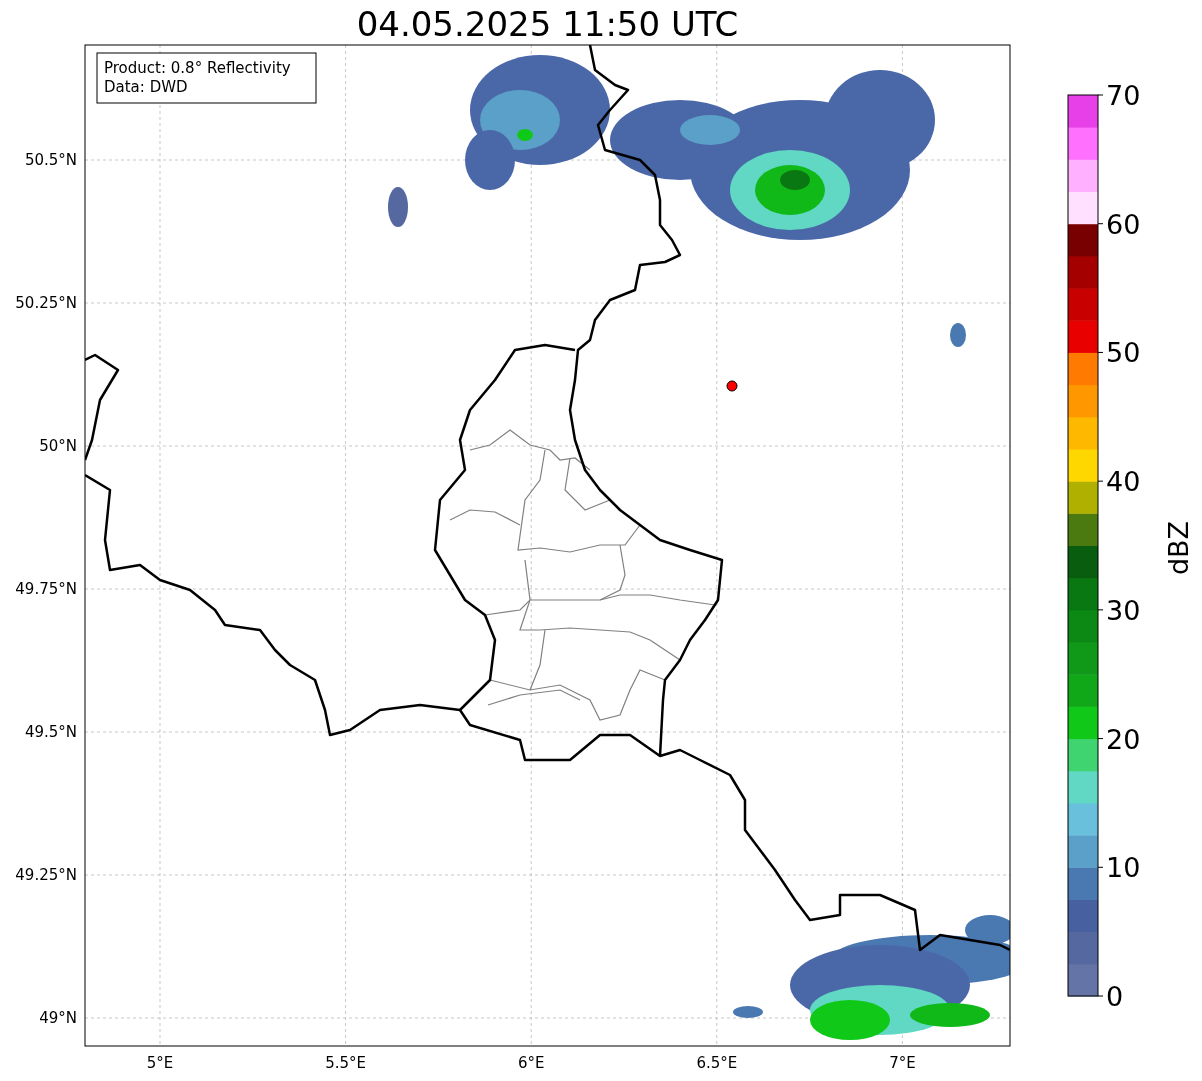 This screenshot has width=1202, height=1081. Describe the element at coordinates (1123, 224) in the screenshot. I see `colorbar-tick-label: 60` at that location.